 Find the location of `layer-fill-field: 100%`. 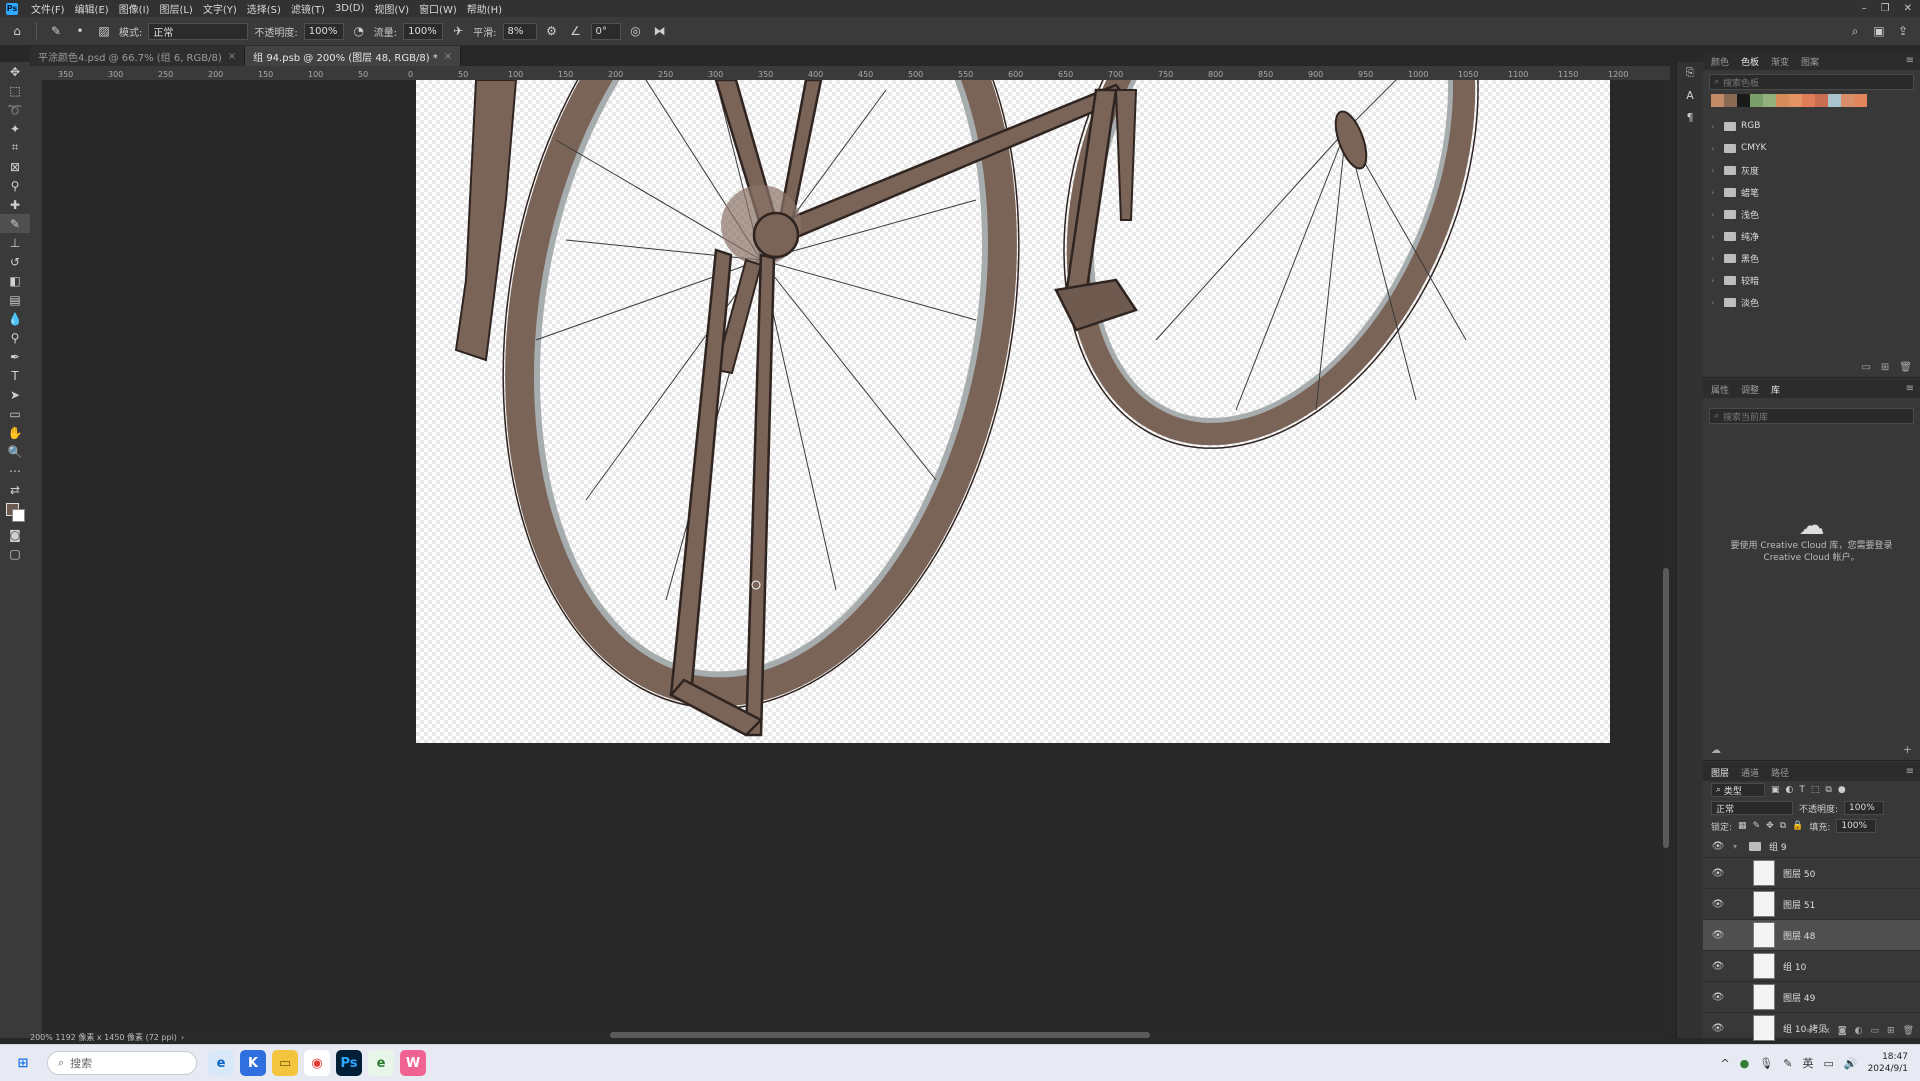

layer-fill-field: 100% is located at coordinates (1856, 826).